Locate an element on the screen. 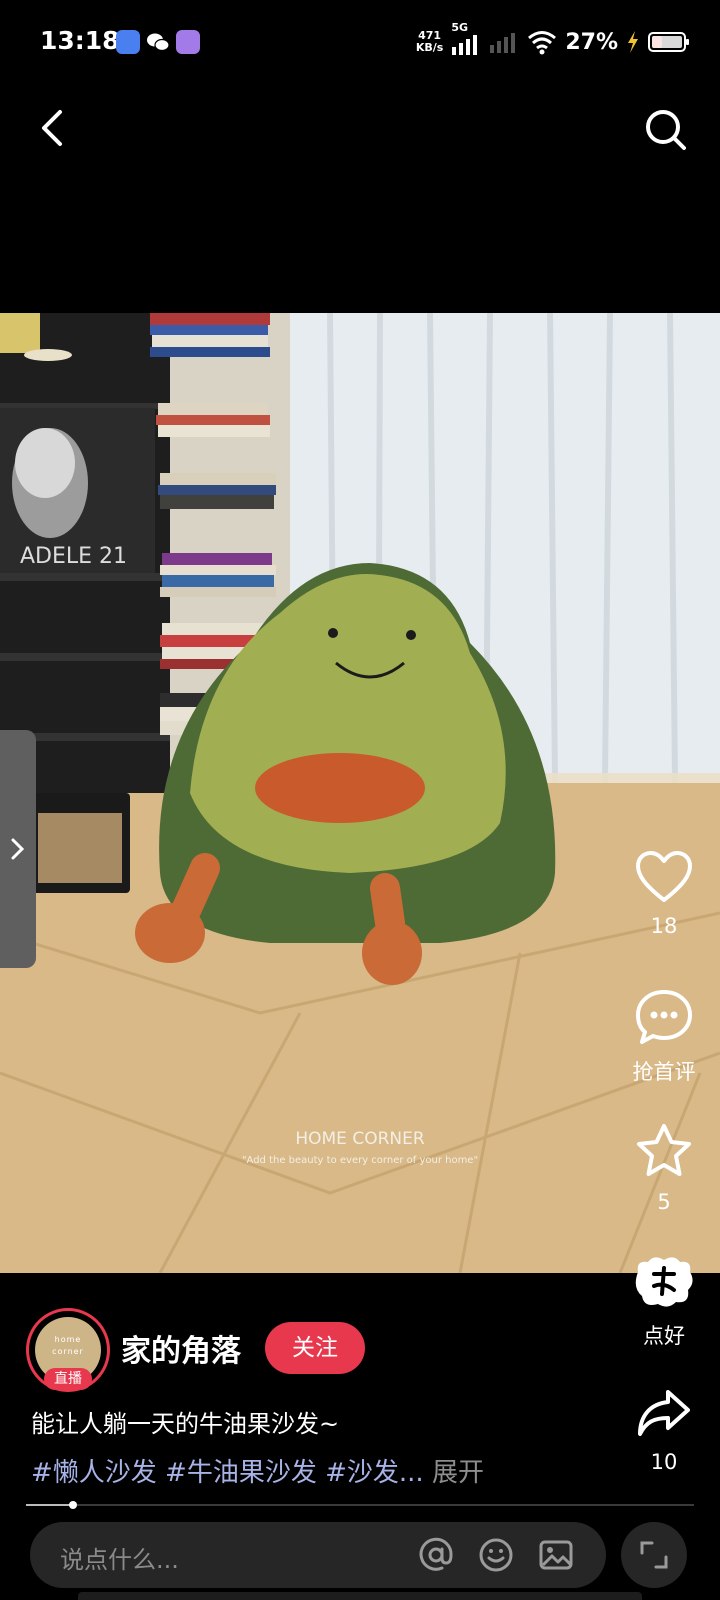  expand-icon is located at coordinates (654, 1555).